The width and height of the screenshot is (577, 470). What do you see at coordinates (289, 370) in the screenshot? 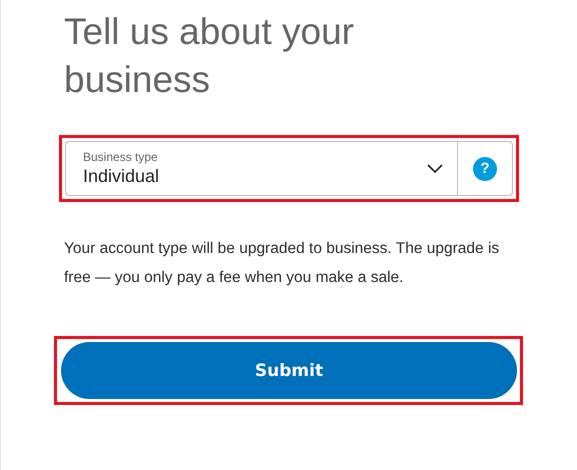
I see `submit-button: Submit` at bounding box center [289, 370].